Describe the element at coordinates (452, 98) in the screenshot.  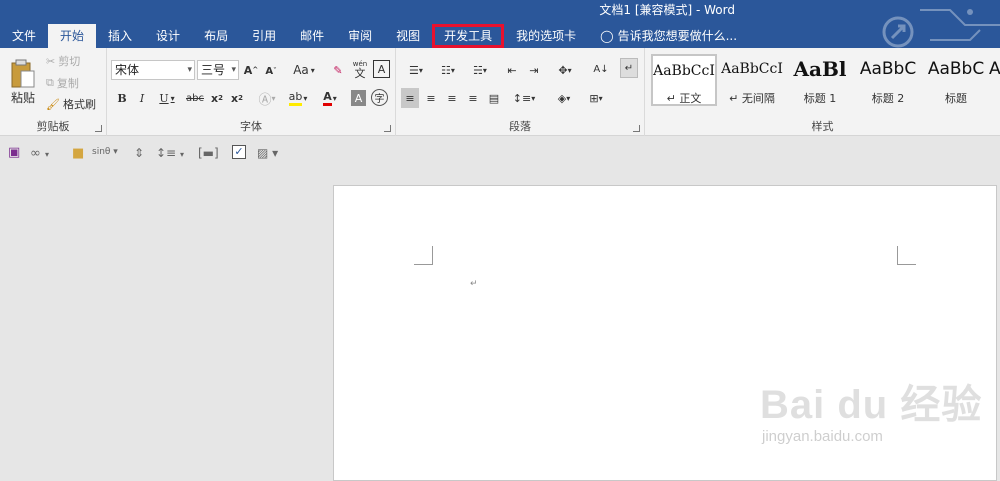
I see `align-right-icon: ≡` at that location.